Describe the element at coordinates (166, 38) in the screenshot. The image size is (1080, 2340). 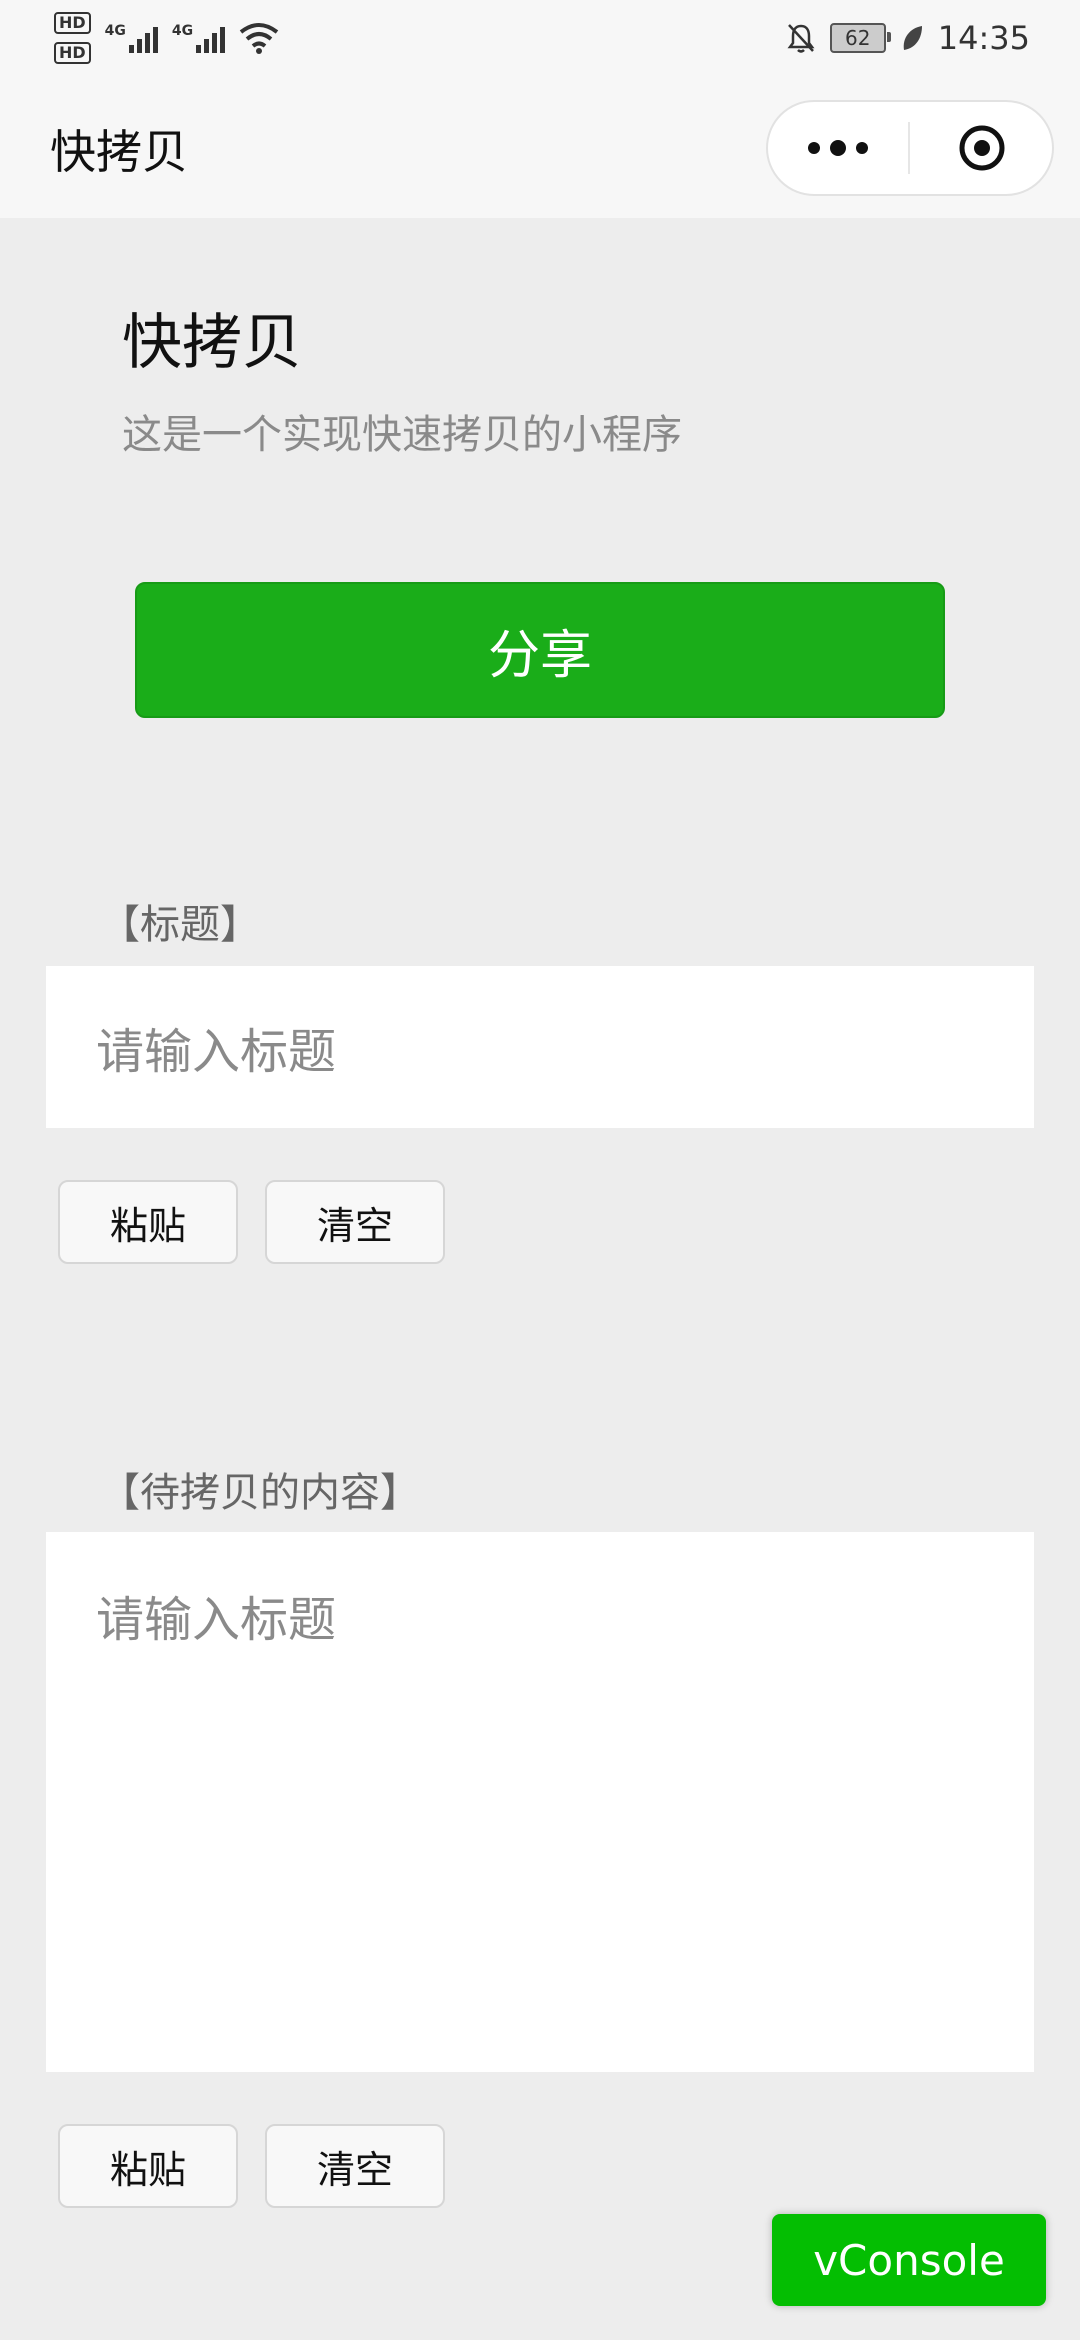
I see `status-bar-left: HD HD 4G 4G` at that location.